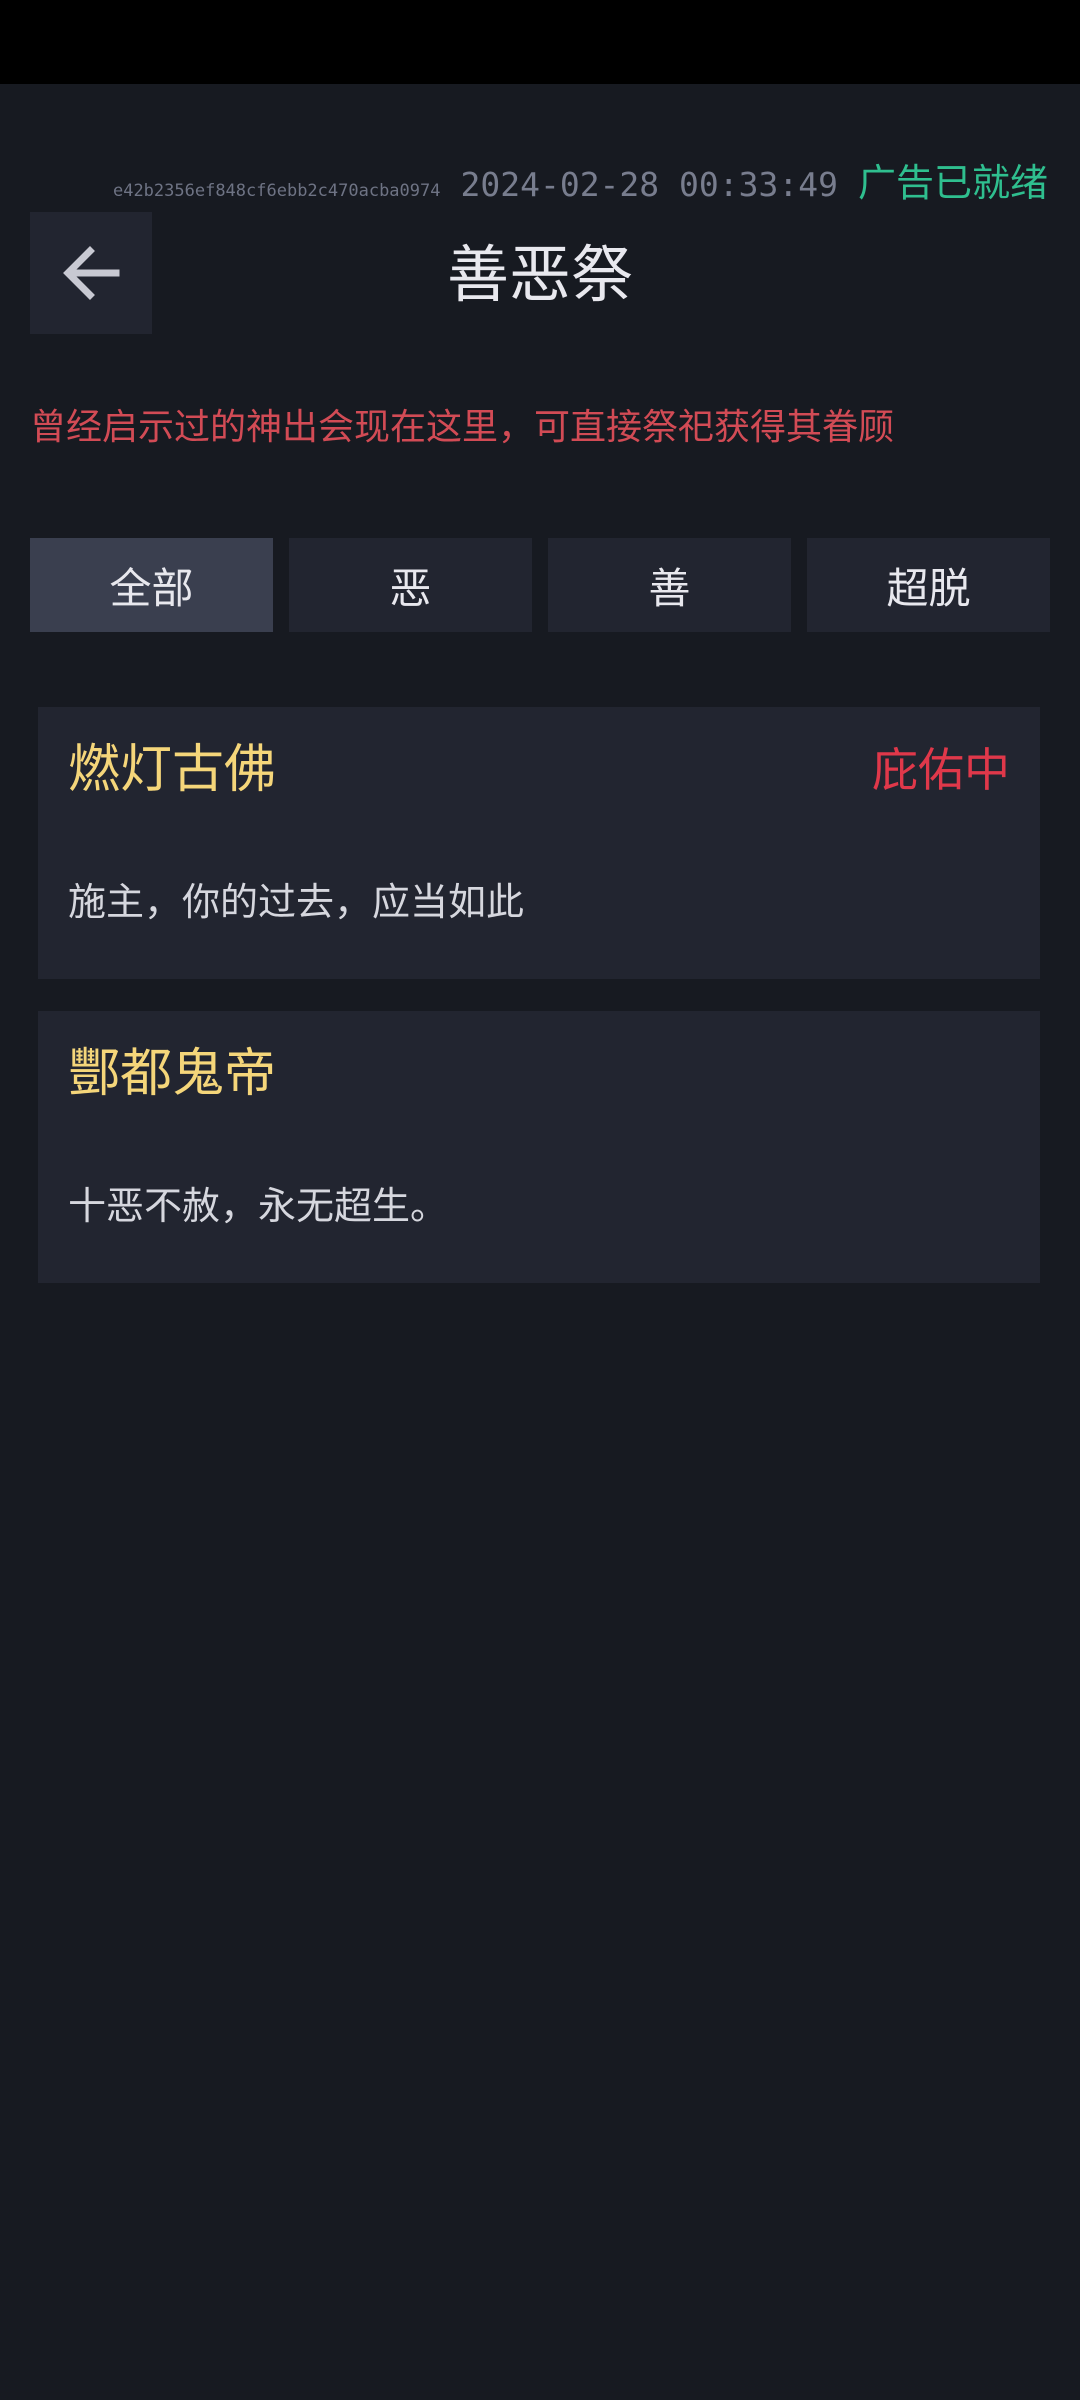 This screenshot has width=1080, height=2400. I want to click on deity-description: 施主，你的过去，应当如此, so click(296, 902).